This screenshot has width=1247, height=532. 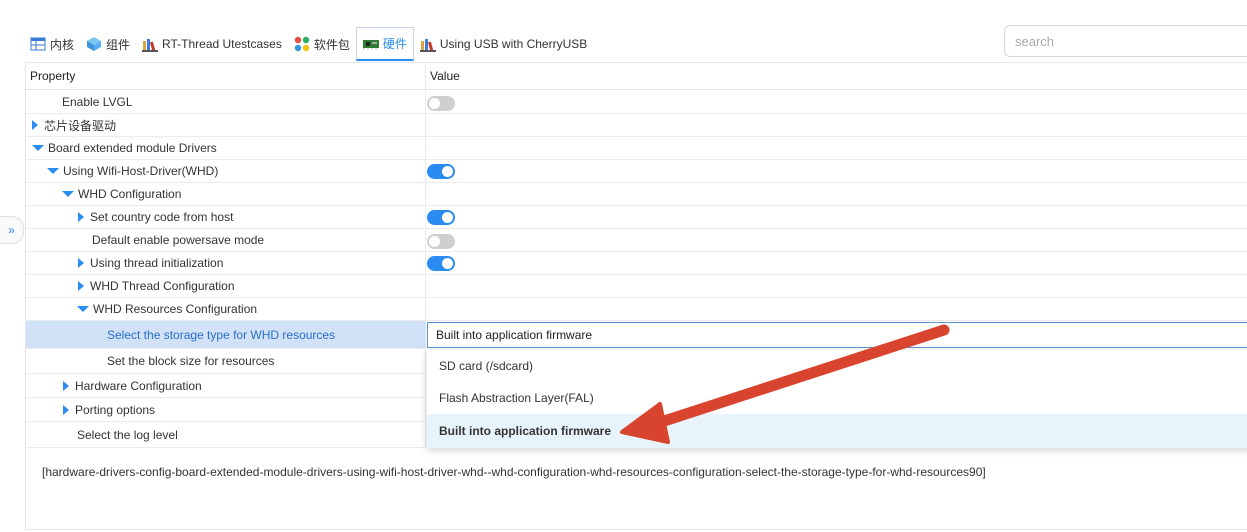 I want to click on table-row: Using thread initialization, so click(x=636, y=263).